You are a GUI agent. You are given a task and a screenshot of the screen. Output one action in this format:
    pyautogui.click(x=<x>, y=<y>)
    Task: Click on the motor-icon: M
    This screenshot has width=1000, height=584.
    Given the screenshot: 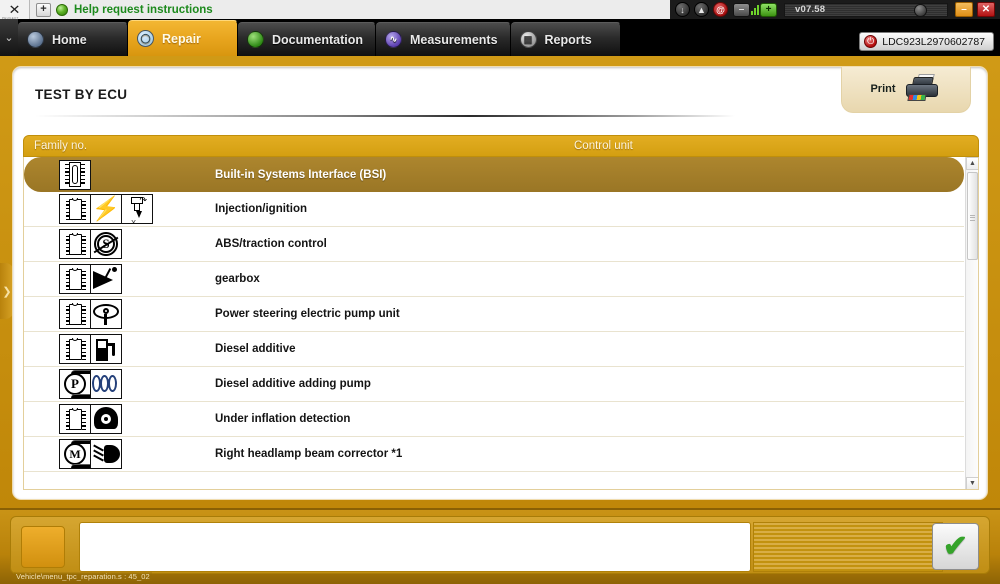 What is the action you would take?
    pyautogui.click(x=75, y=454)
    